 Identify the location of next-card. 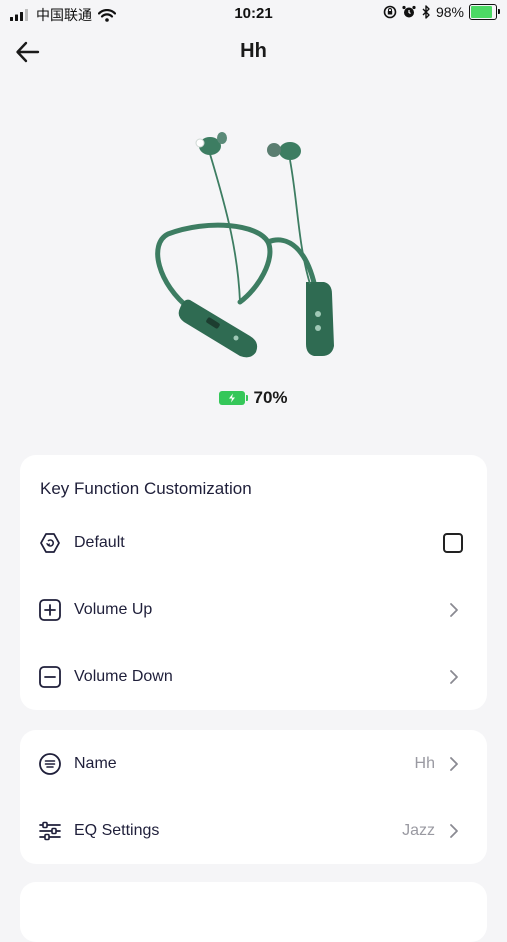
(253, 912).